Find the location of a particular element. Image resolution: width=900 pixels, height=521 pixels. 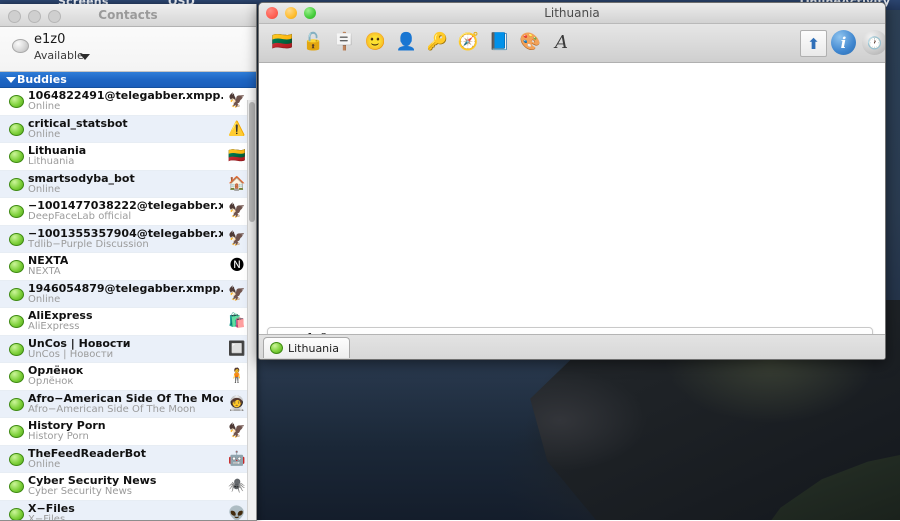

buddy-row: AliExpressAliExpress🛍️ is located at coordinates (128, 322).